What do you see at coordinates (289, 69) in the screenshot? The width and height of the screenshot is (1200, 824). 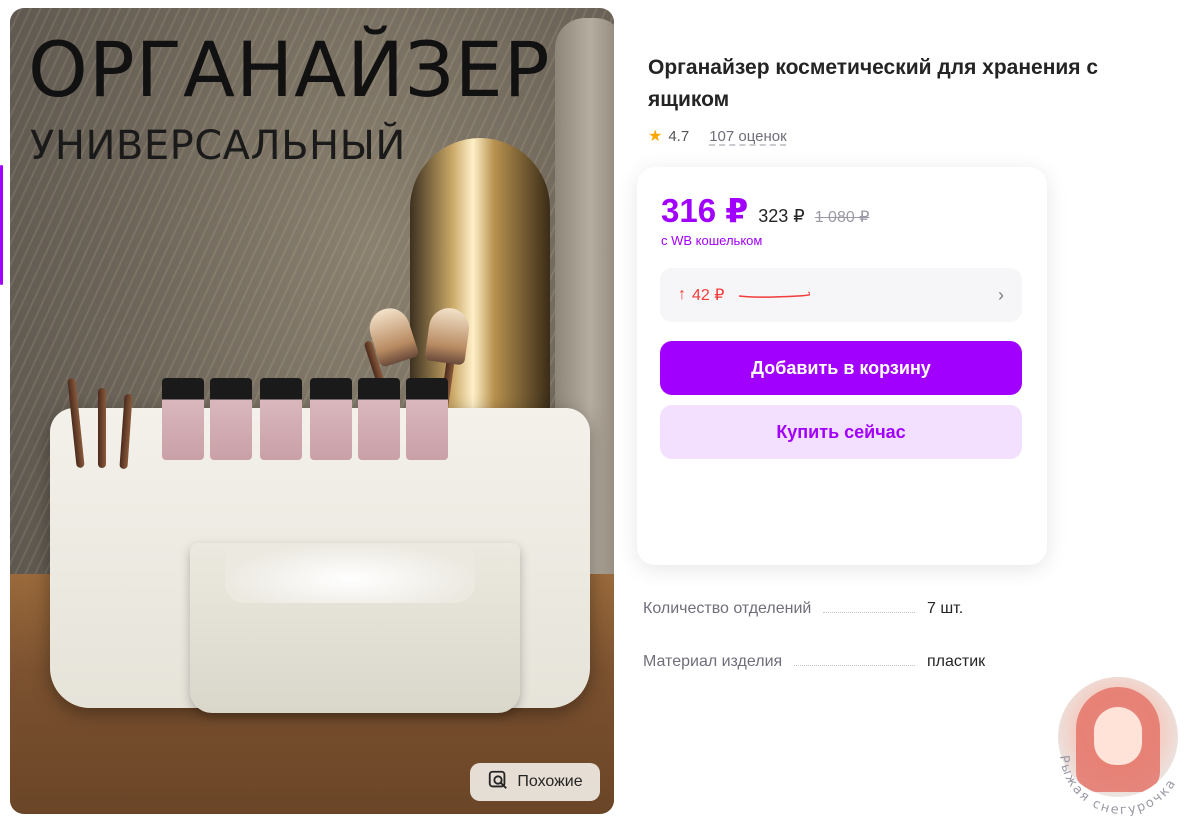 I see `photo-title-text: ОРГАНАЙЗЕР` at bounding box center [289, 69].